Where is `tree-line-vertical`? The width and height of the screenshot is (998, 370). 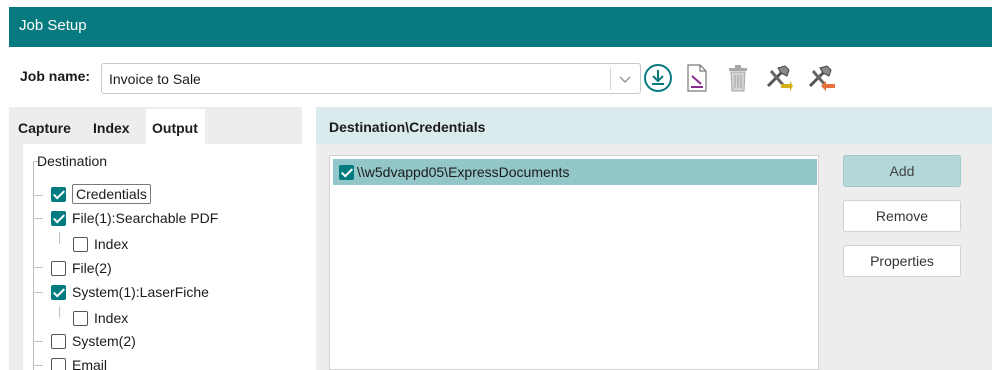 tree-line-vertical is located at coordinates (33, 265).